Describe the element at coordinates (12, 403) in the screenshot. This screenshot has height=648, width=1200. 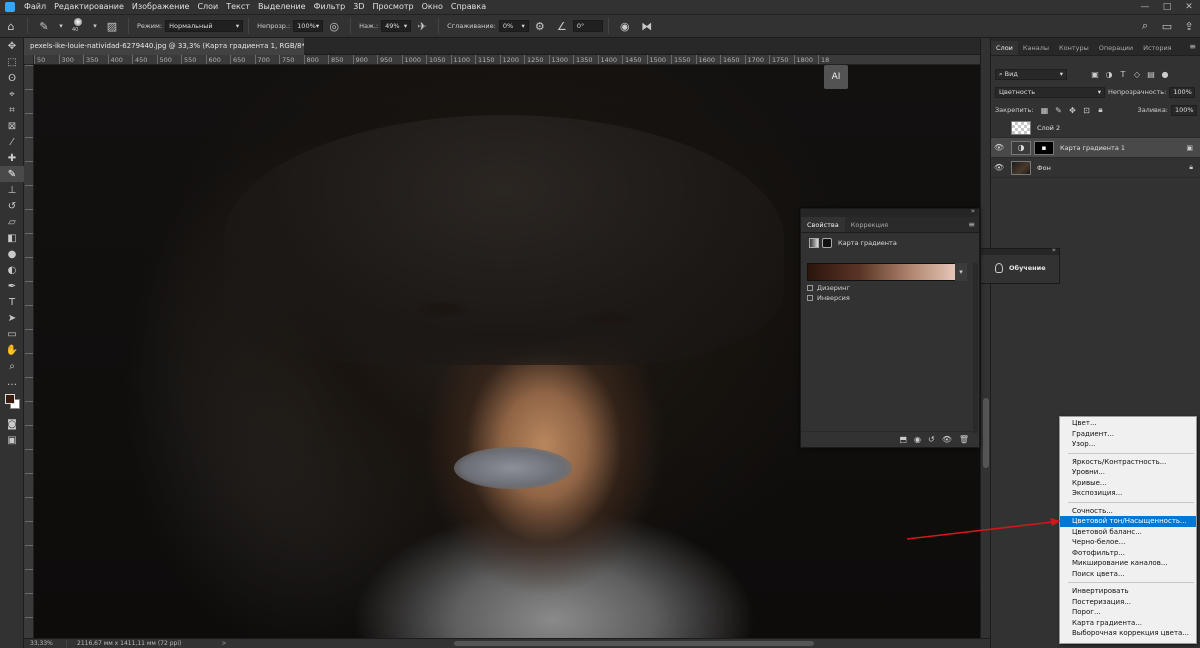
I see `color-swatches` at that location.